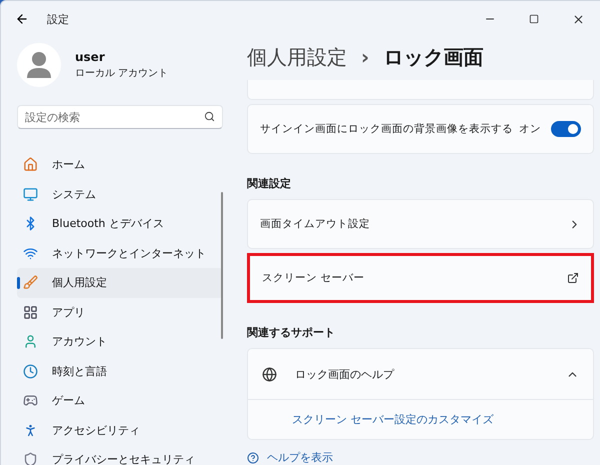  What do you see at coordinates (90, 57) in the screenshot?
I see `account-name: user` at bounding box center [90, 57].